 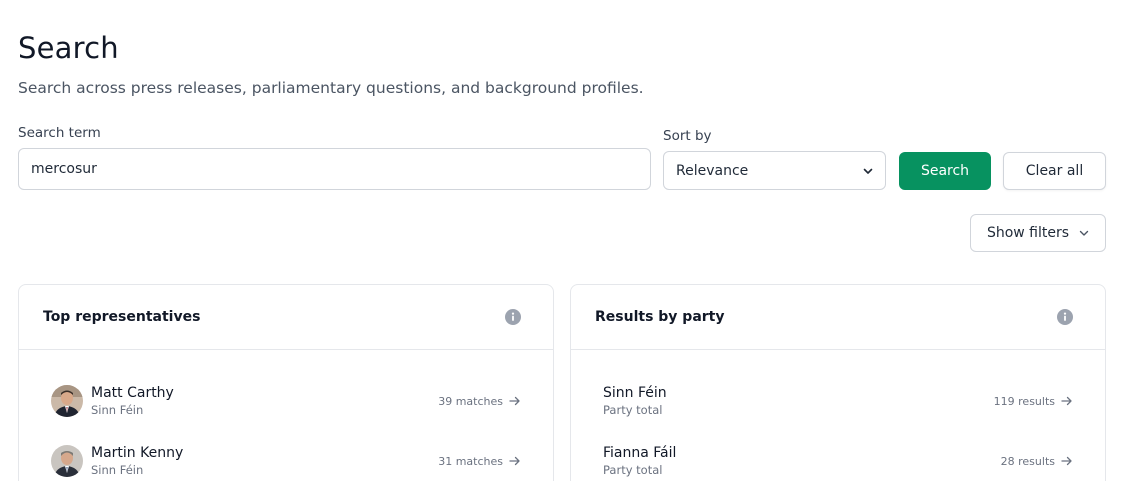 What do you see at coordinates (660, 317) in the screenshot?
I see `card-title: Results by party` at bounding box center [660, 317].